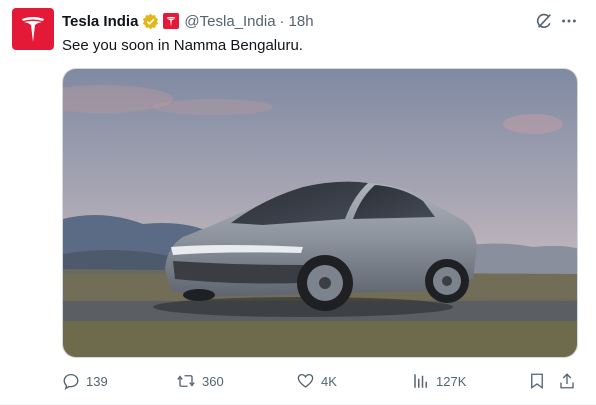 This screenshot has height=405, width=596. Describe the element at coordinates (301, 21) in the screenshot. I see `timestamp: 18h` at that location.